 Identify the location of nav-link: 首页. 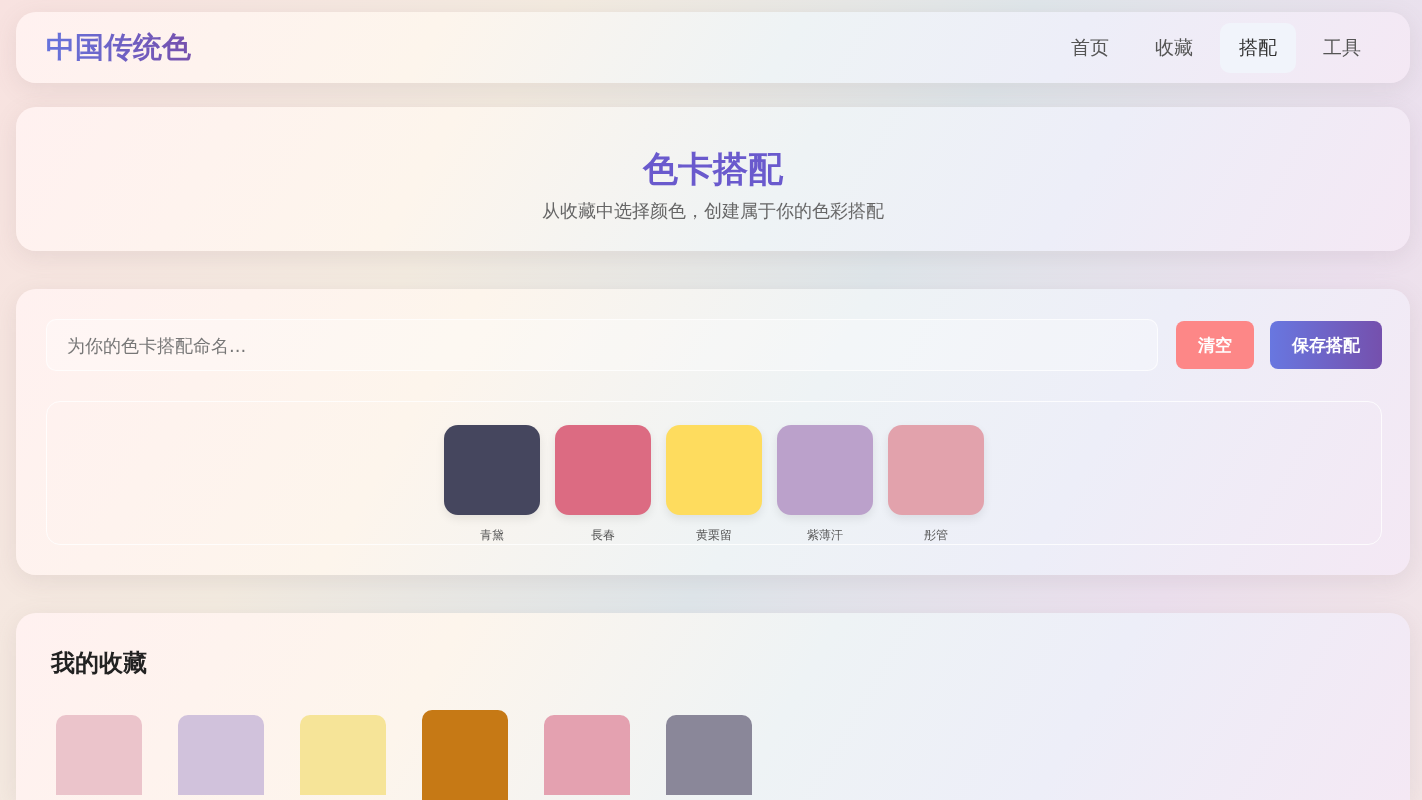
(1090, 47).